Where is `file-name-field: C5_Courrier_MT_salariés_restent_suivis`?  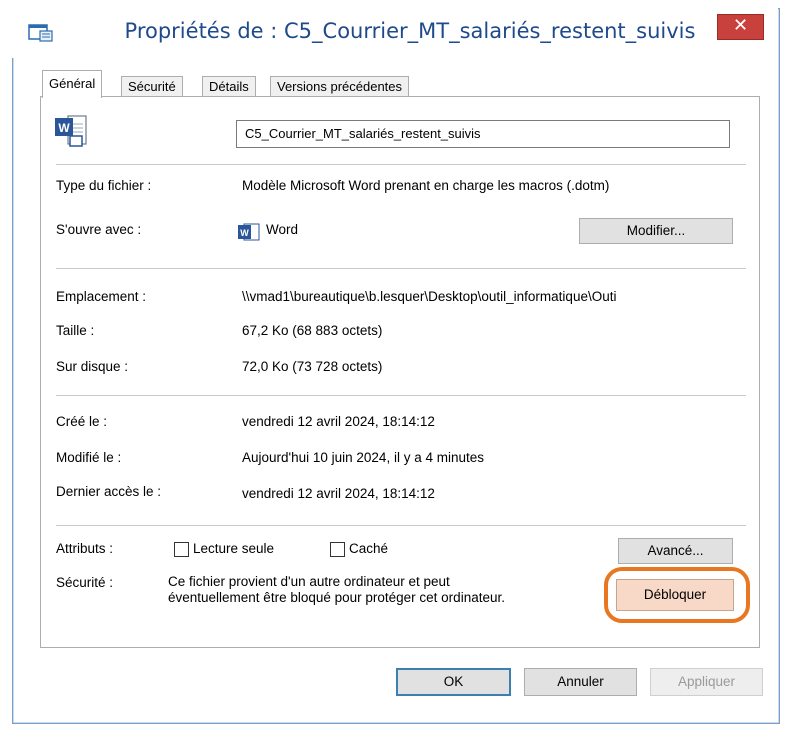
file-name-field: C5_Courrier_MT_salariés_restent_suivis is located at coordinates (483, 134).